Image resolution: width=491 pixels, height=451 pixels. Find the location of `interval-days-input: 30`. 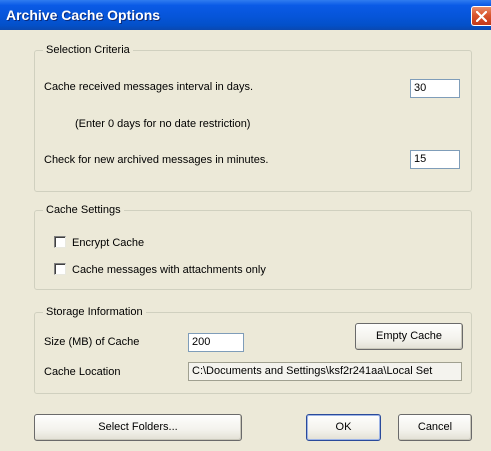

interval-days-input: 30 is located at coordinates (435, 88).